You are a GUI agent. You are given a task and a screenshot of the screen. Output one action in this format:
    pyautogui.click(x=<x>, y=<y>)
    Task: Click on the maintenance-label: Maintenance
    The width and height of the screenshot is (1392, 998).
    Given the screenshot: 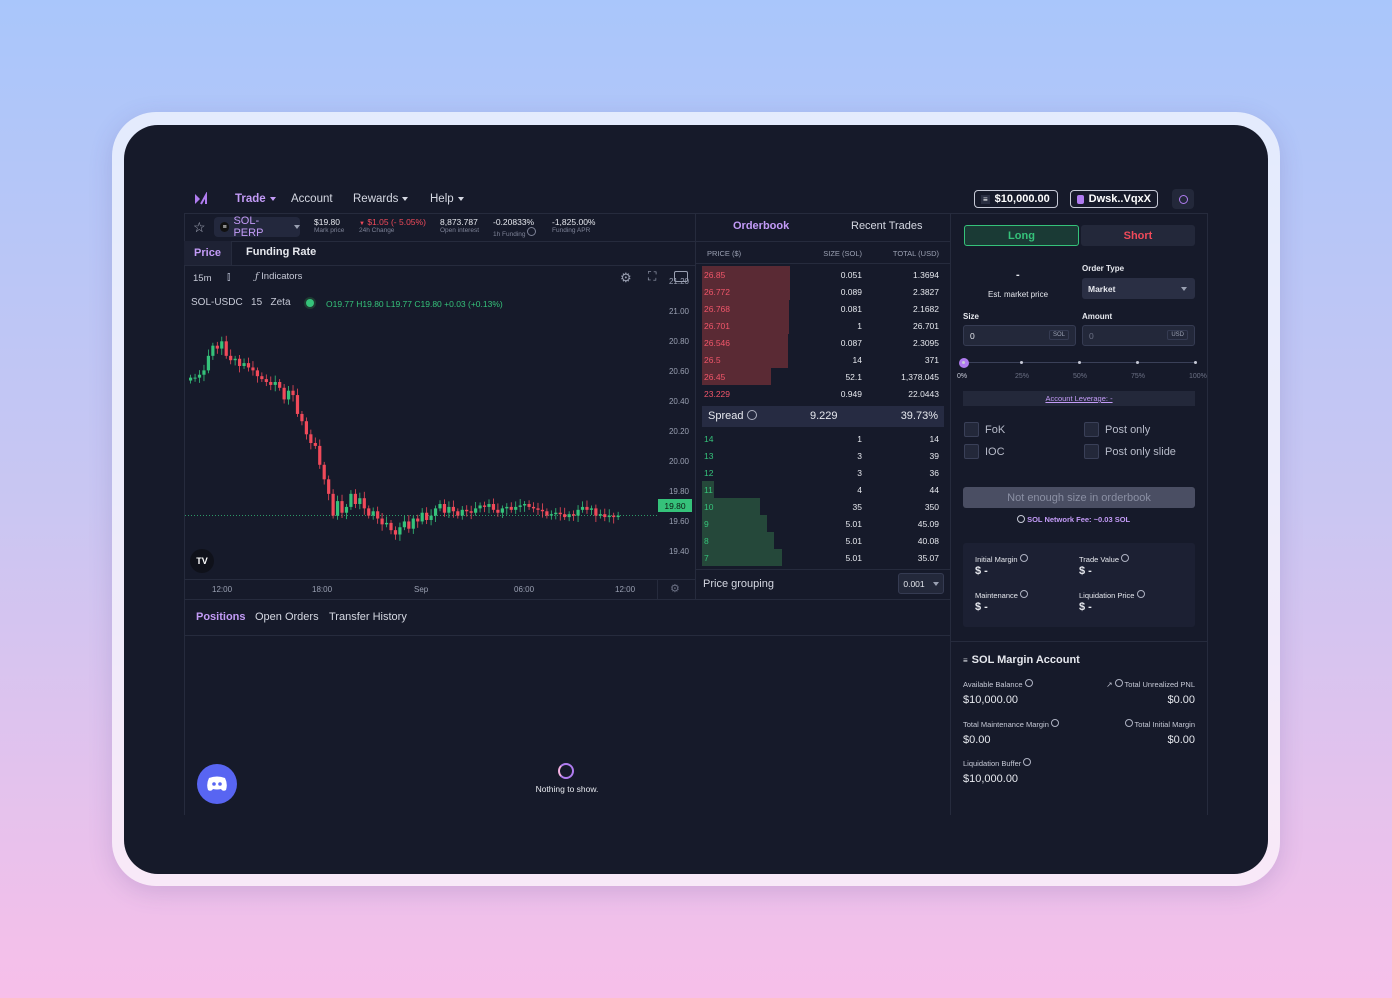 What is the action you would take?
    pyautogui.click(x=1002, y=595)
    